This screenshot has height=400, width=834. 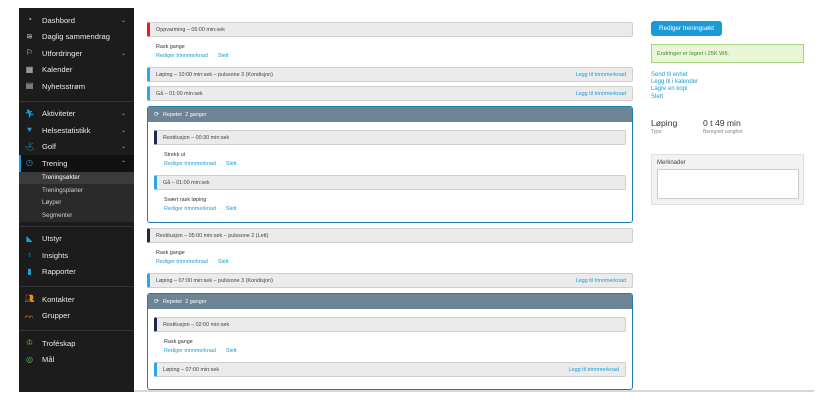 I want to click on sidebar-item-kalender: ▦ Kalender, so click(x=76, y=70).